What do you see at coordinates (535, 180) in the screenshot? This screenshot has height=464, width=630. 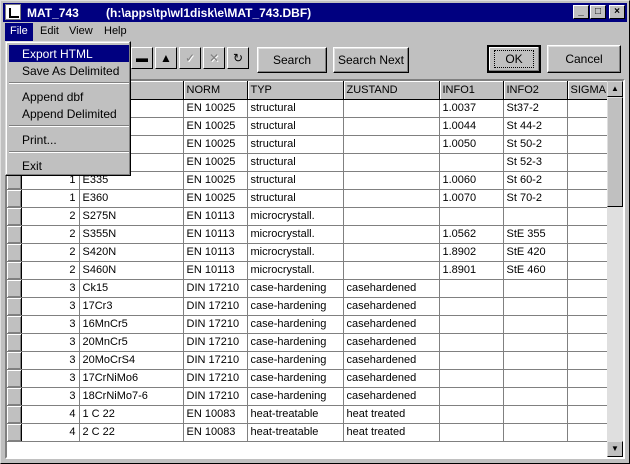 I see `table-cell: St 60-2` at bounding box center [535, 180].